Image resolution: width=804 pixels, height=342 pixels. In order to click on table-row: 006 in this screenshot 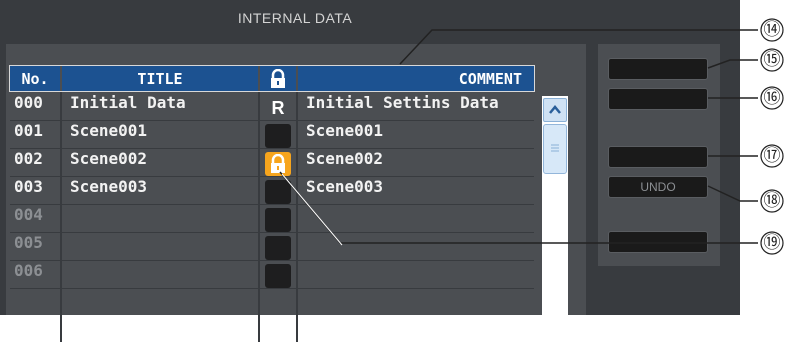, I will do `click(272, 275)`.